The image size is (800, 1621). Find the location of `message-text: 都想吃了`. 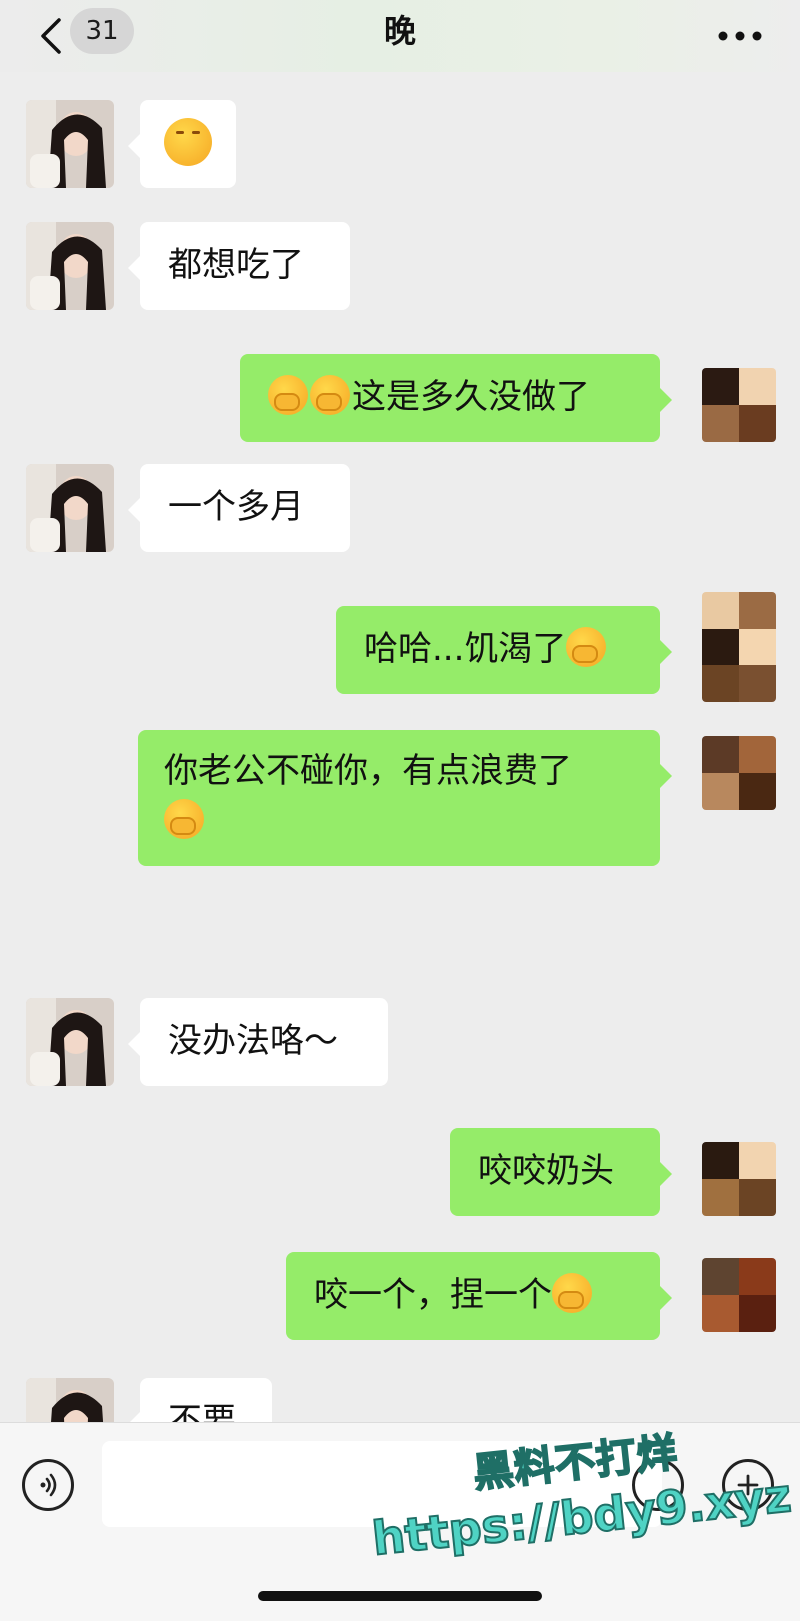

message-text: 都想吃了 is located at coordinates (236, 265).